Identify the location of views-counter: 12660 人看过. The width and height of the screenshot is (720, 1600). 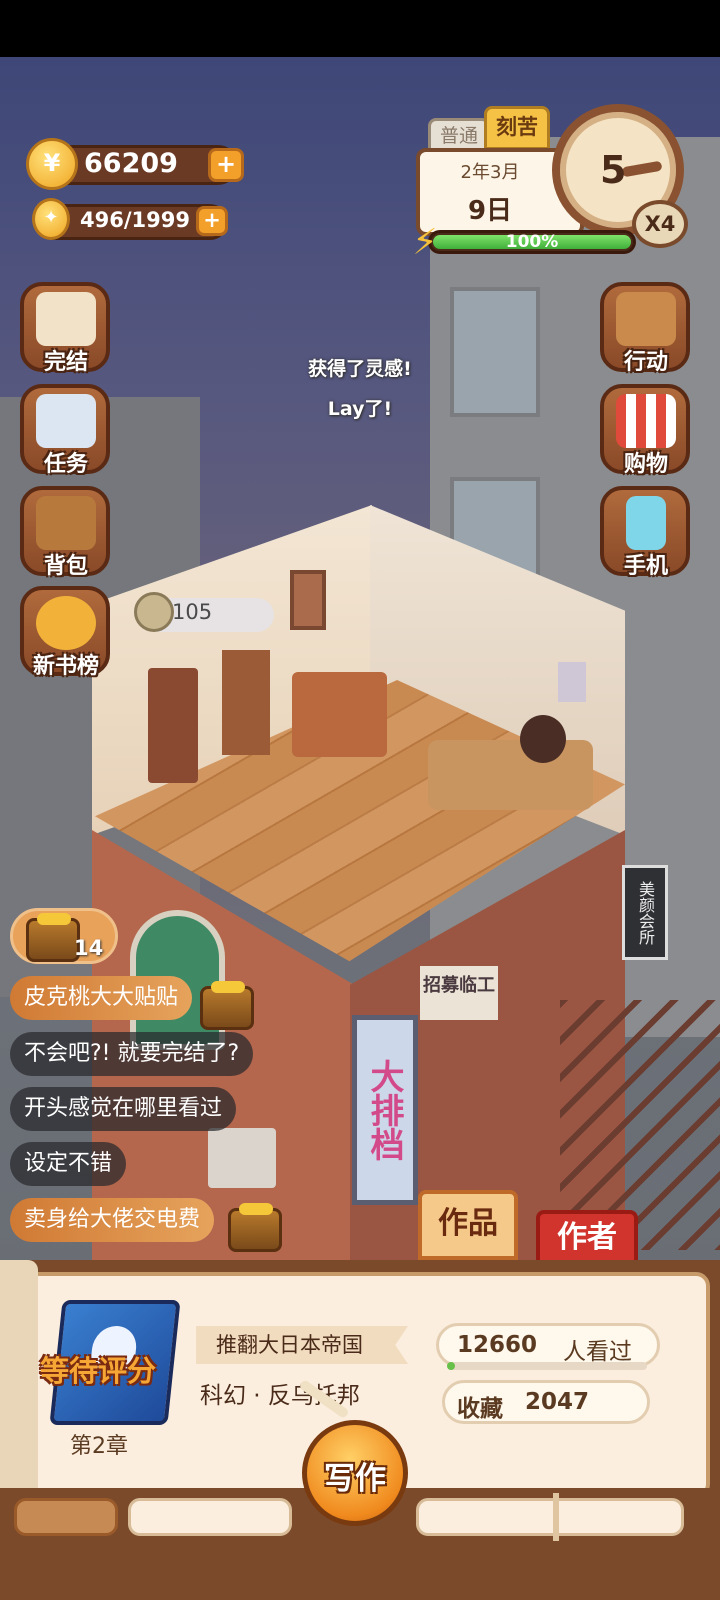
(548, 1346).